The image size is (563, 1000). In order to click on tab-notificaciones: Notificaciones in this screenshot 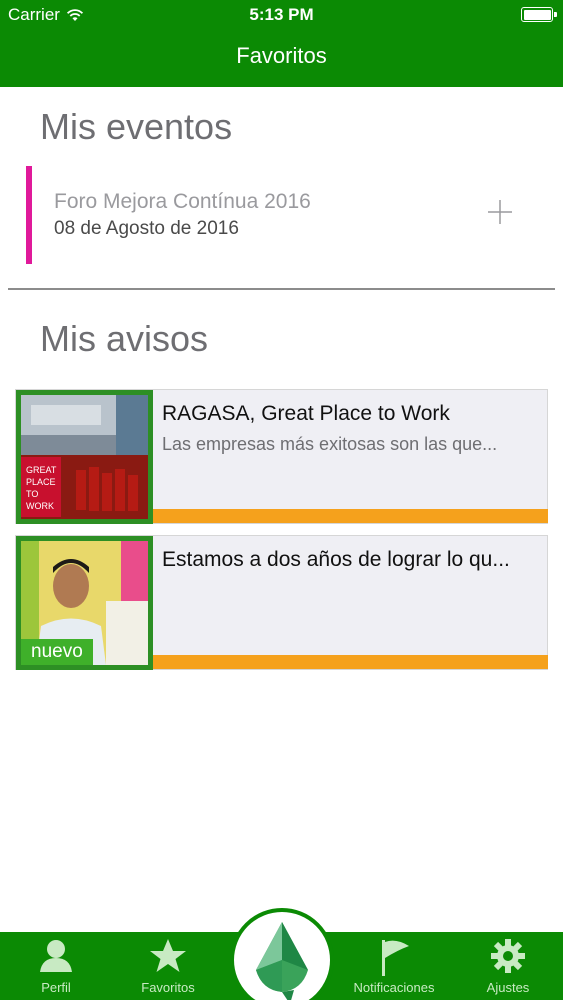, I will do `click(394, 966)`.